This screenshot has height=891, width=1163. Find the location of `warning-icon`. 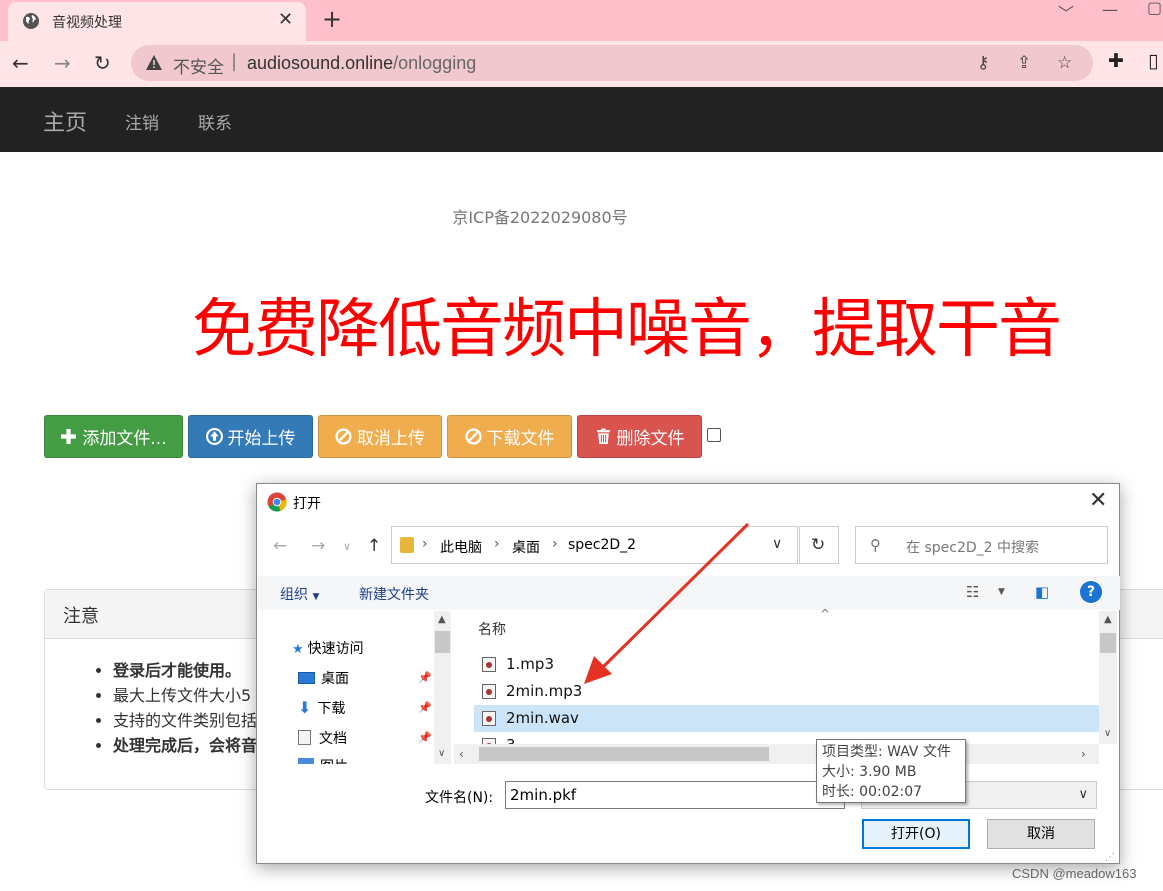

warning-icon is located at coordinates (154, 62).